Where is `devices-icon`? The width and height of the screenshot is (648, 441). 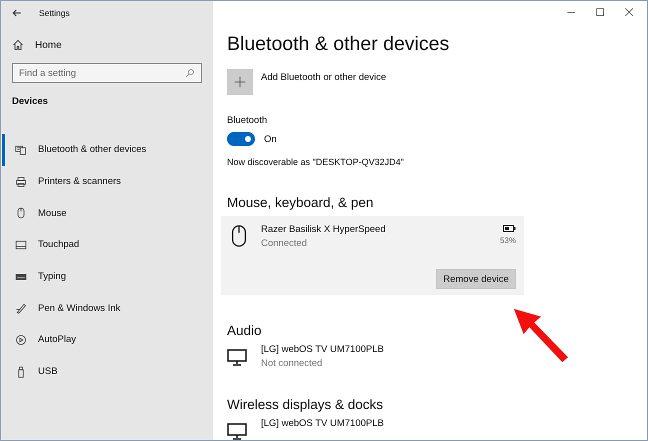
devices-icon is located at coordinates (21, 150).